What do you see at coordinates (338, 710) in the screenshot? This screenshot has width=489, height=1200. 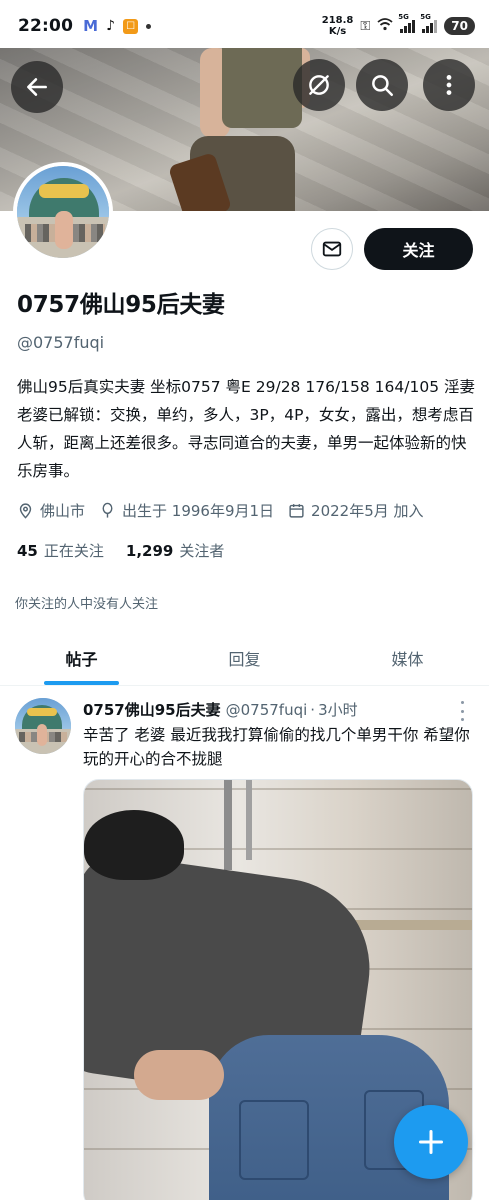 I see `post-timestamp: 3小时` at bounding box center [338, 710].